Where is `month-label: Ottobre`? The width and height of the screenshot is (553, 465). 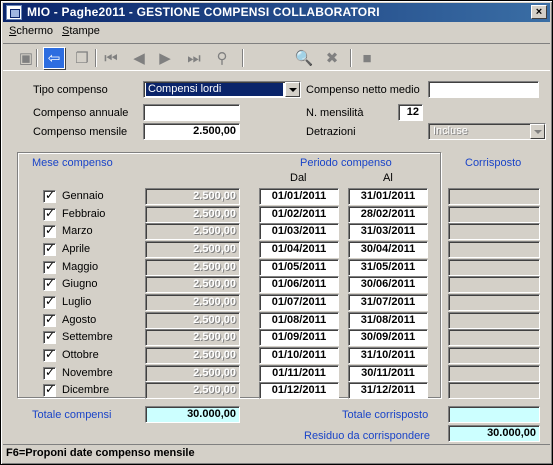
month-label: Ottobre is located at coordinates (80, 355).